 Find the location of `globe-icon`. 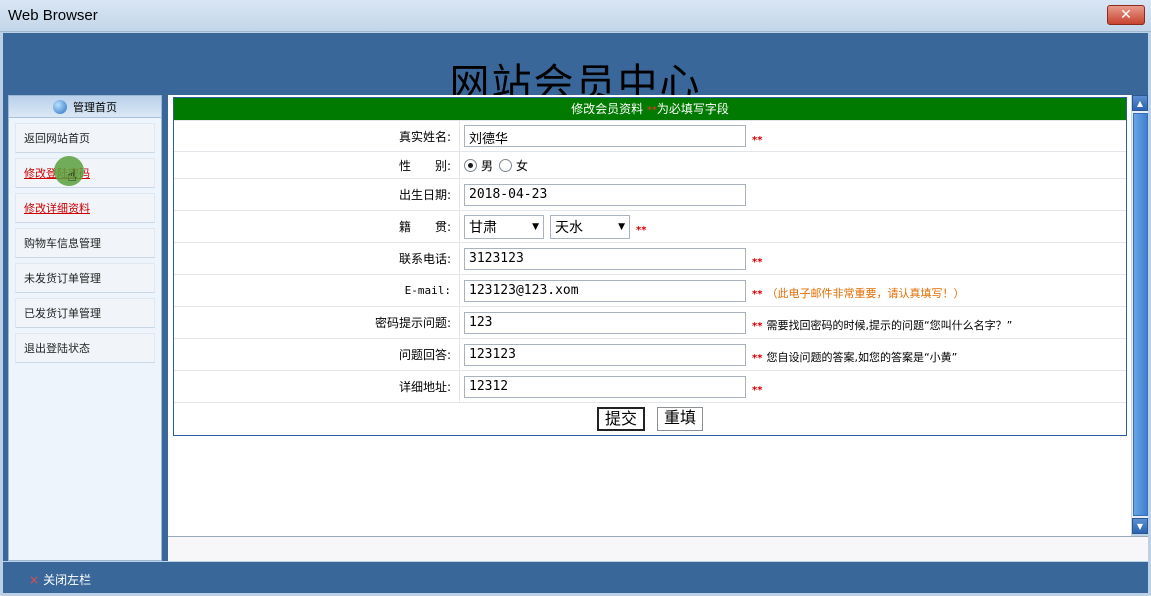

globe-icon is located at coordinates (60, 107).